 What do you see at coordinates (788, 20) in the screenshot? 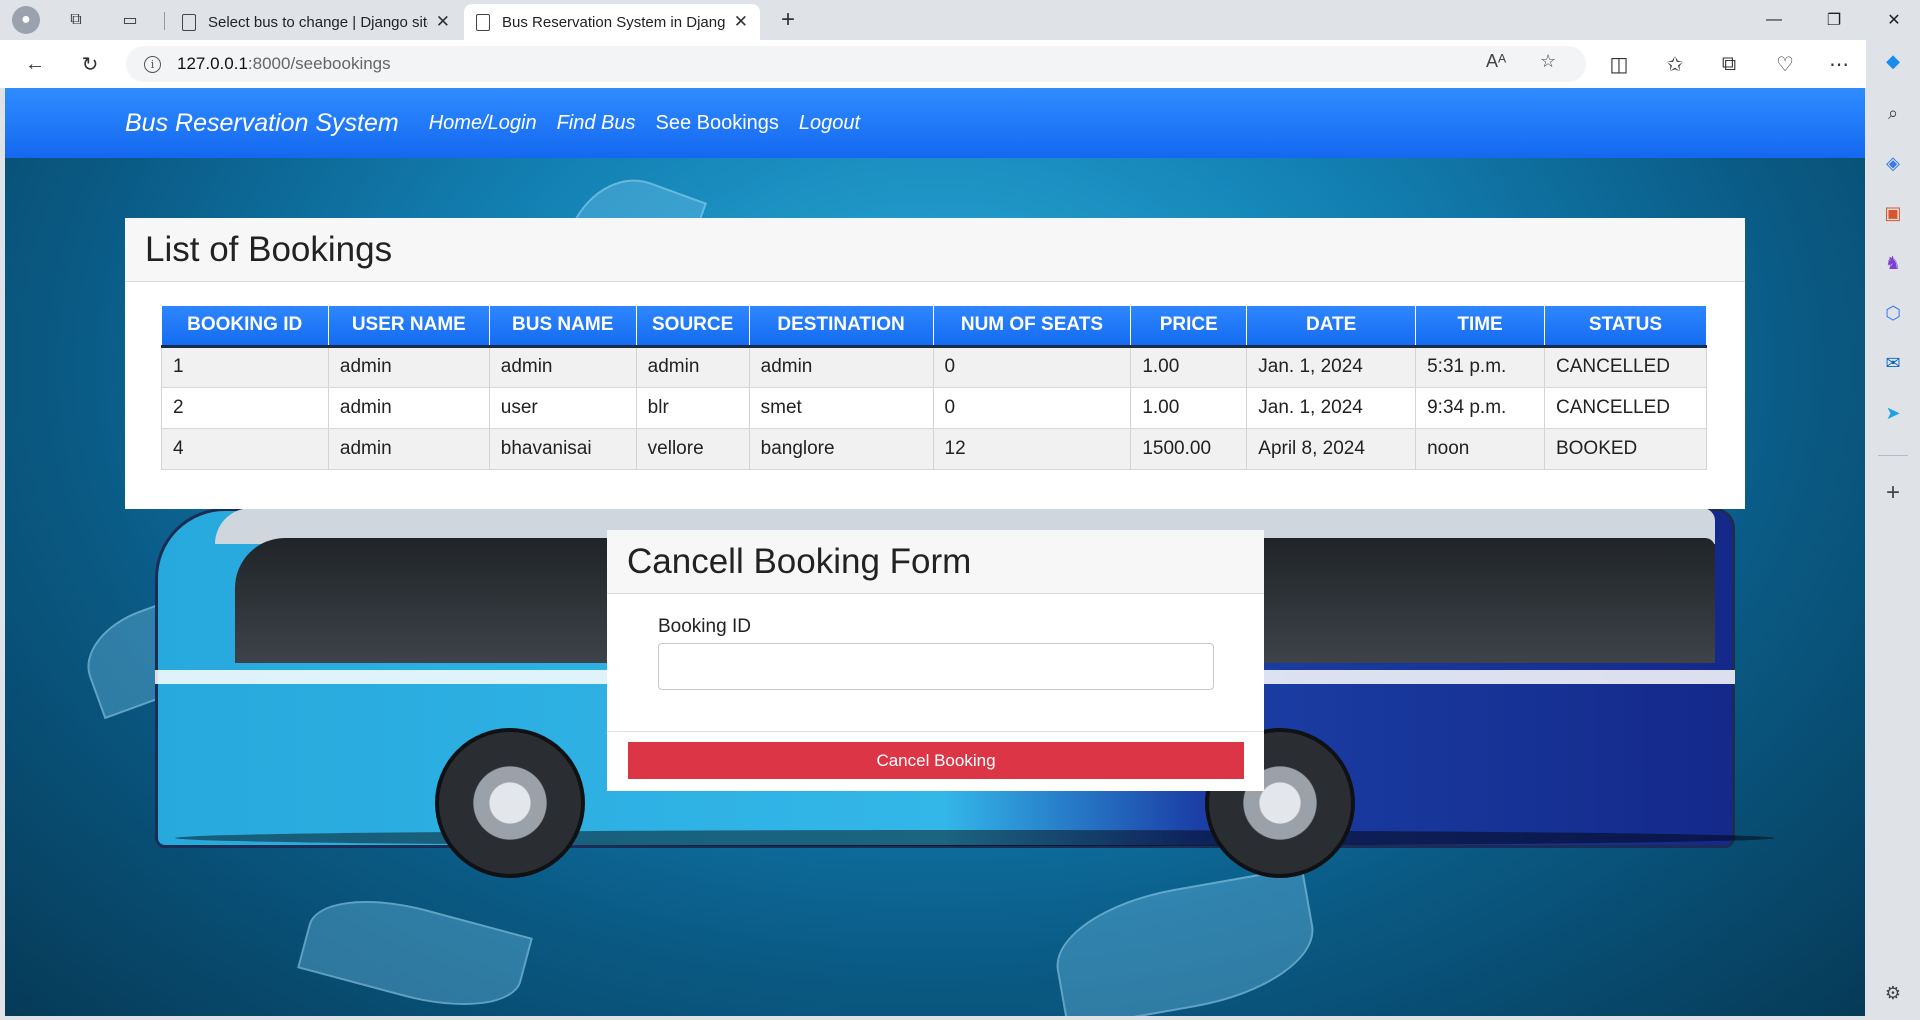
I see `new-tab-icon: +` at bounding box center [788, 20].